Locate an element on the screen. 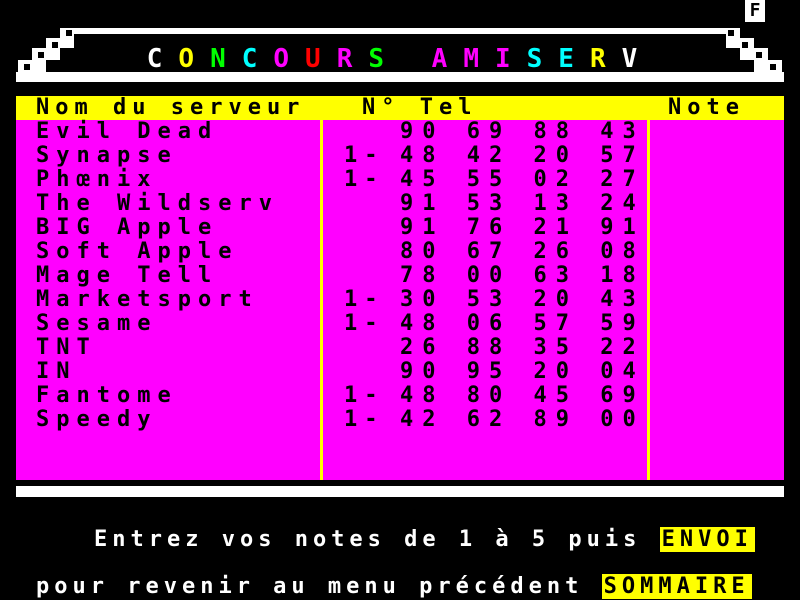 Image resolution: width=800 pixels, height=600 pixels. server-name: Soft Apple is located at coordinates (137, 251).